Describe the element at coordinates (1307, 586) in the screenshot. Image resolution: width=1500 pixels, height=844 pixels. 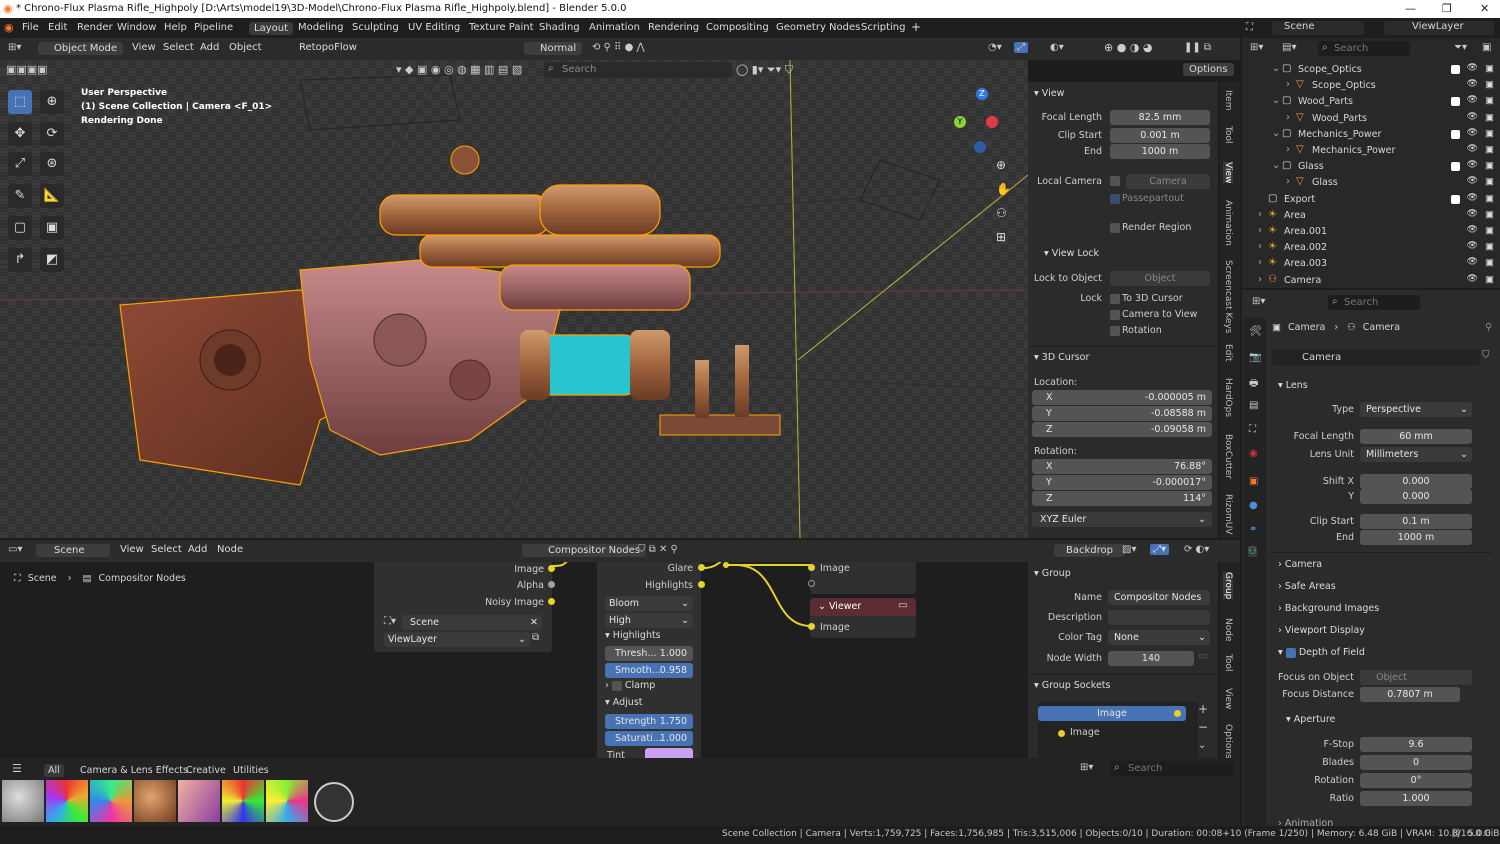
I see `safe-areas-panel-header: › Safe Areas` at that location.